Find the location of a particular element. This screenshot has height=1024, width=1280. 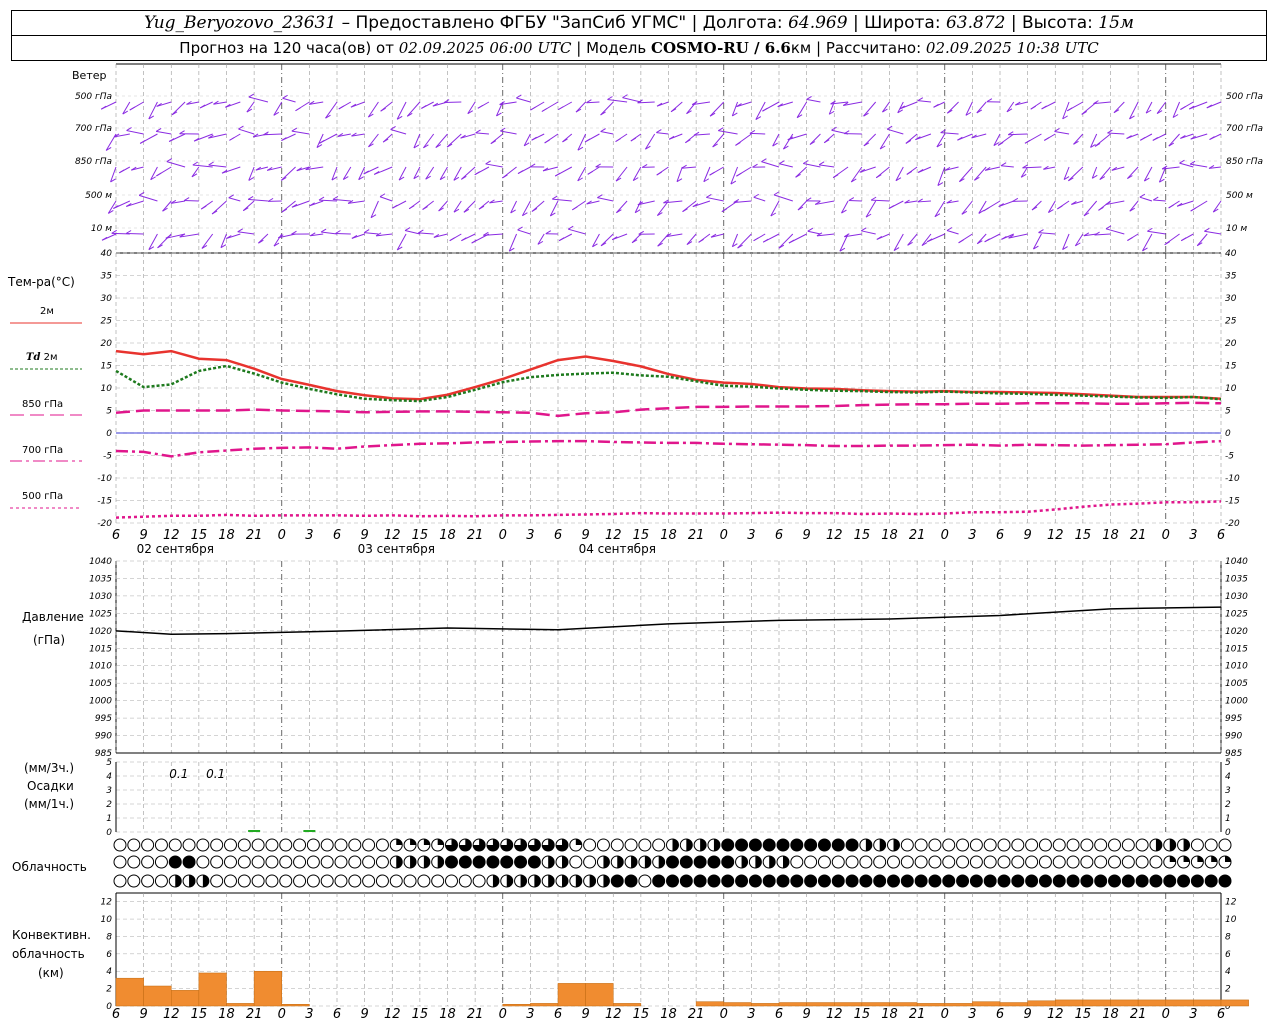

conv-ytick-right: 4 is located at coordinates (1228, 972).